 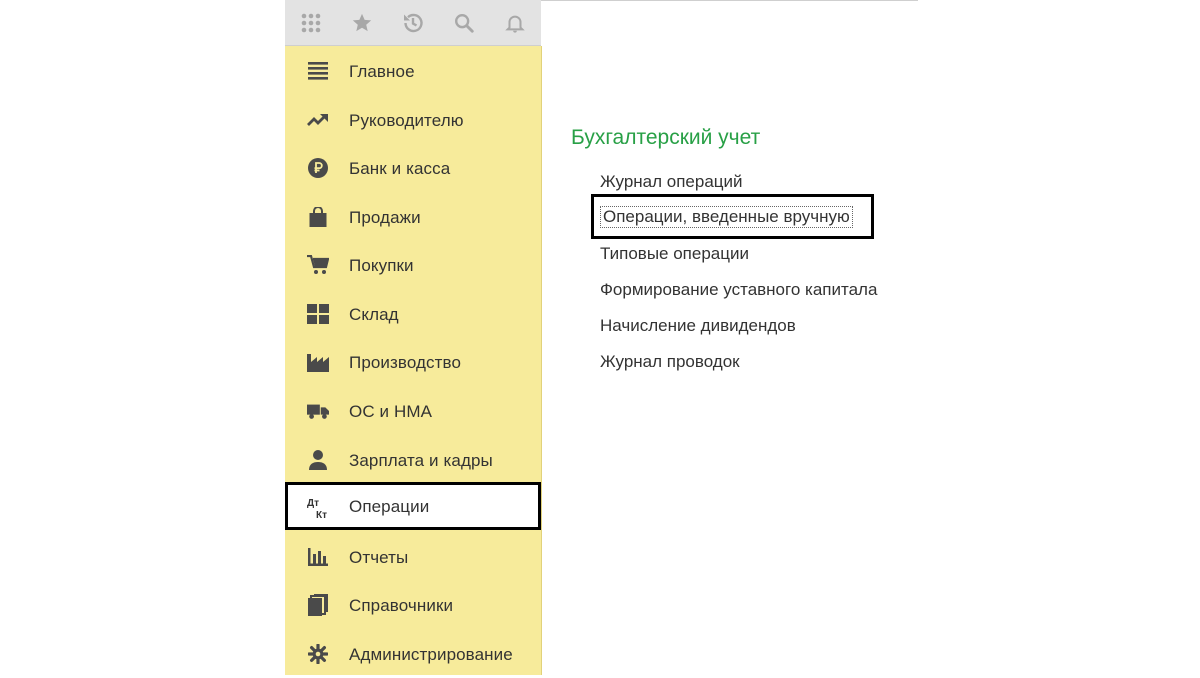 I want to click on sidebar-item-label: Справочники, so click(x=401, y=605).